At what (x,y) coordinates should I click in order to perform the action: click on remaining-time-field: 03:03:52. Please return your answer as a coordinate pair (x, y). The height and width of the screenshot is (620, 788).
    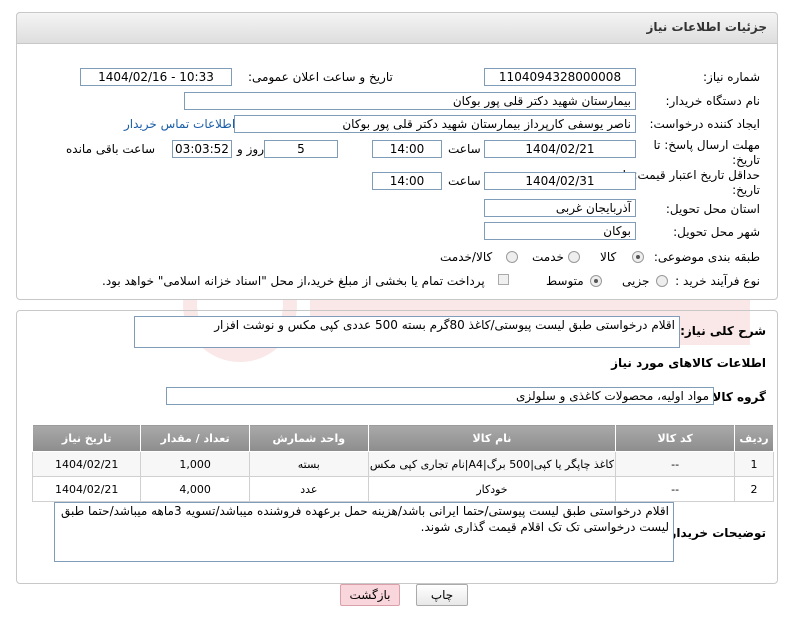
    Looking at the image, I should click on (202, 149).